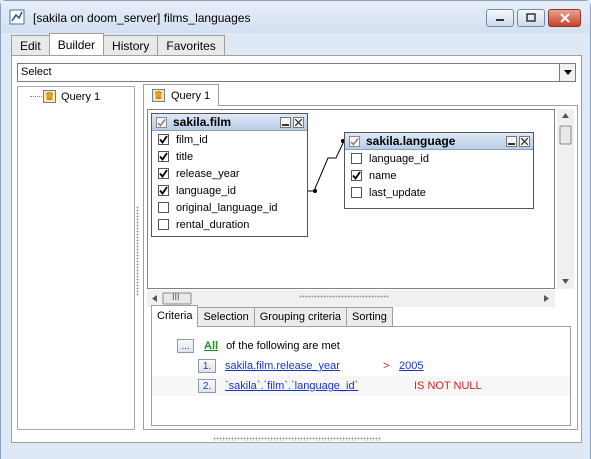  Describe the element at coordinates (448, 386) in the screenshot. I see `condition-operator: IS NOT NULL` at that location.